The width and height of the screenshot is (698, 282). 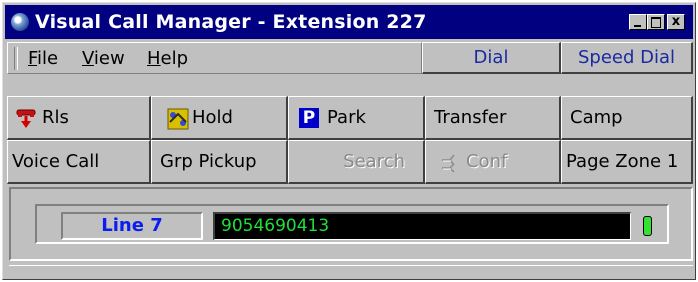 I want to click on dial-button: Dial, so click(x=491, y=58).